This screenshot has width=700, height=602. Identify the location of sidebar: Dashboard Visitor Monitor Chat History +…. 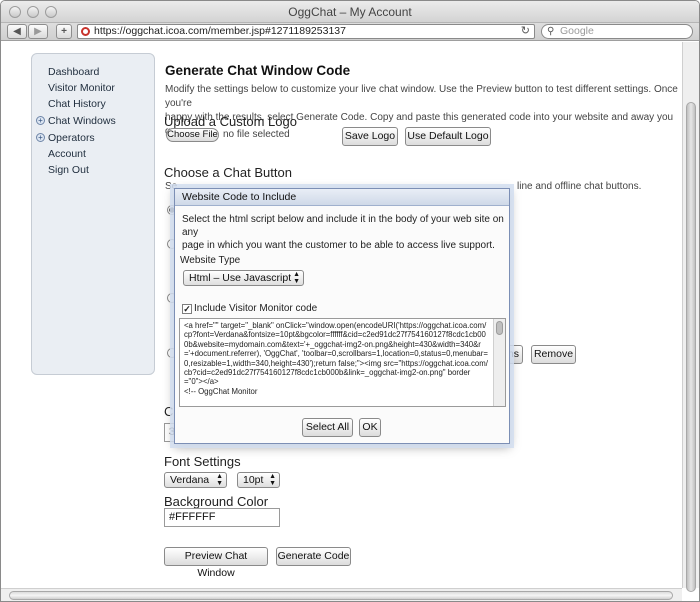
(93, 214).